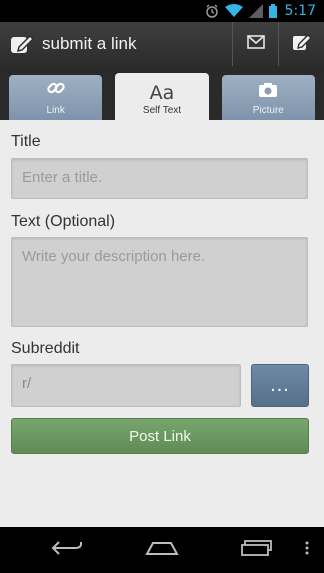  I want to click on title-input: Enter a title., so click(159, 178).